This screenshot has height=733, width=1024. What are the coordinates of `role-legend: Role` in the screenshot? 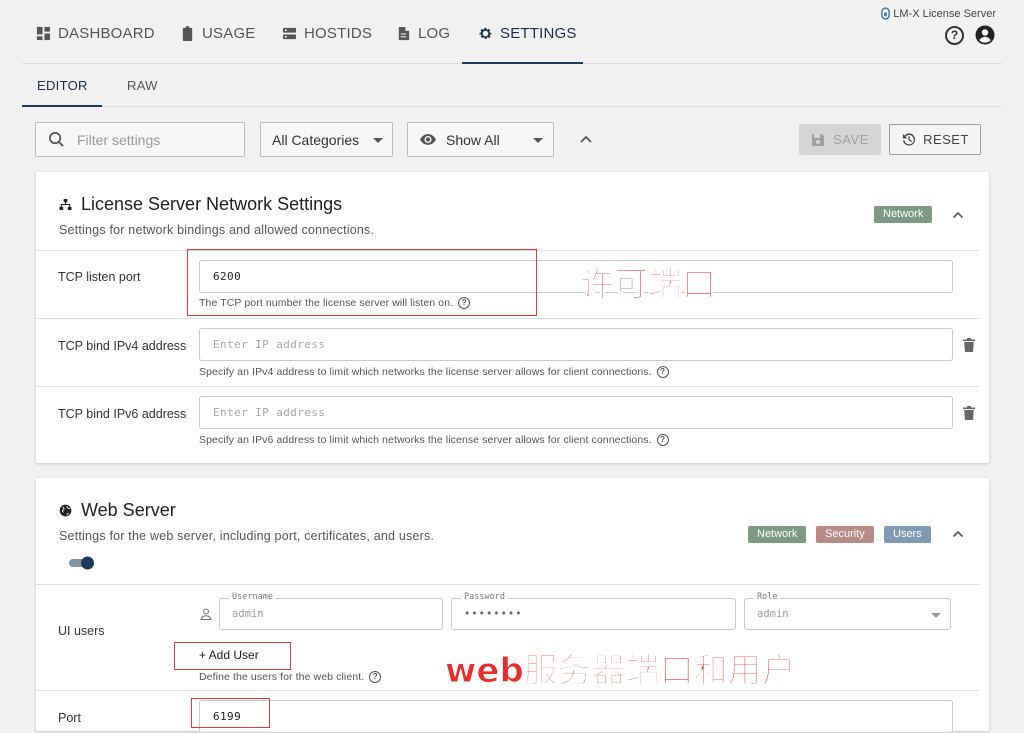 It's located at (767, 597).